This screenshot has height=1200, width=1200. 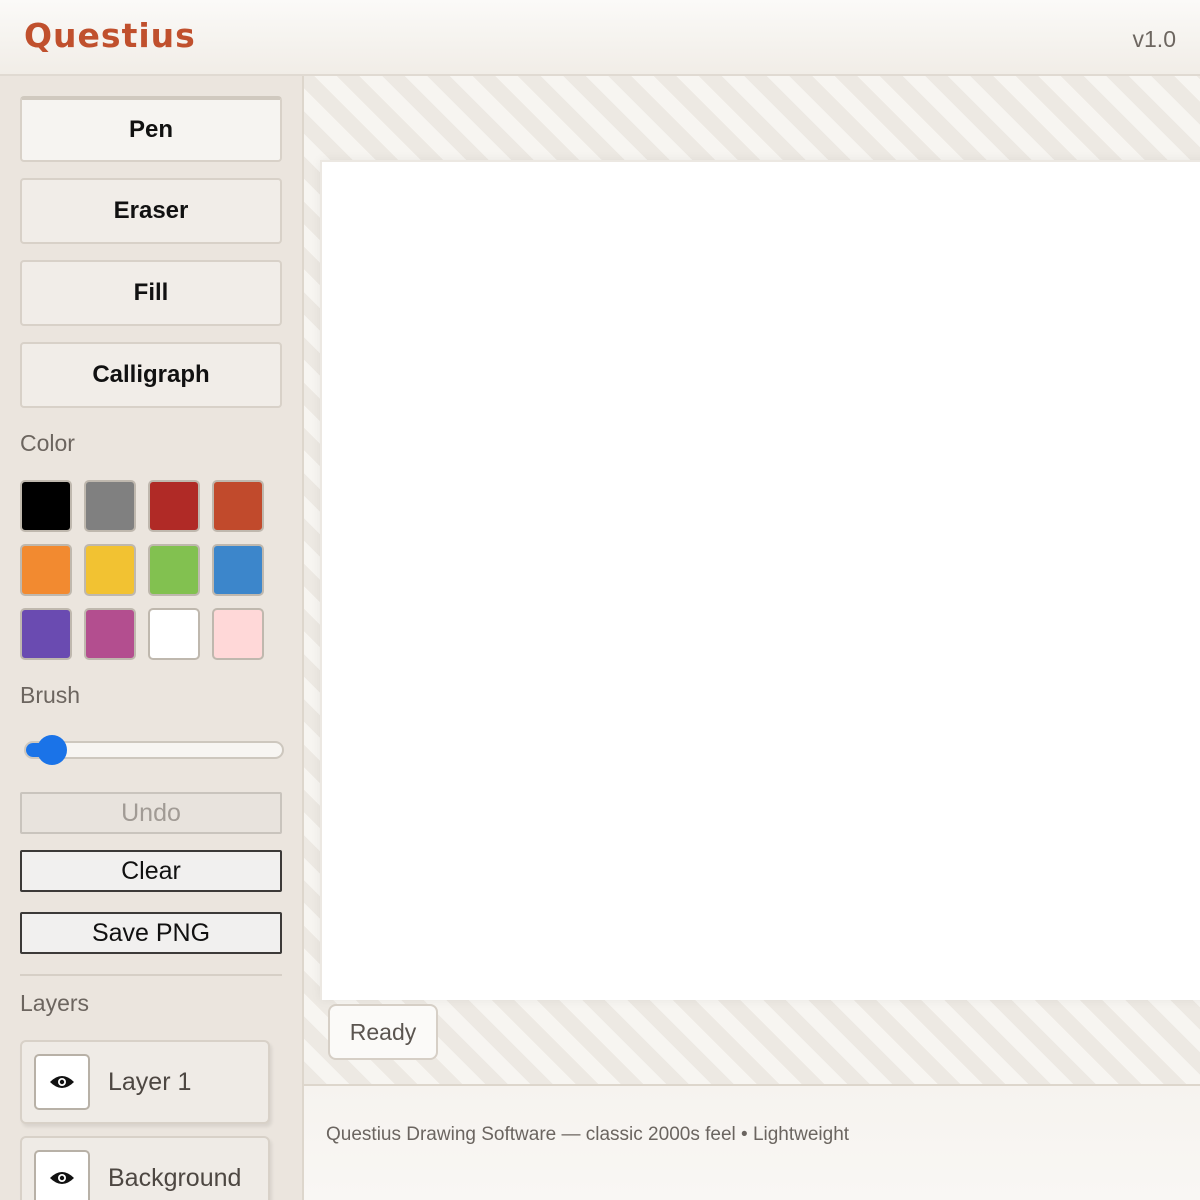 What do you see at coordinates (50, 695) in the screenshot?
I see `brush-section-label: Brush` at bounding box center [50, 695].